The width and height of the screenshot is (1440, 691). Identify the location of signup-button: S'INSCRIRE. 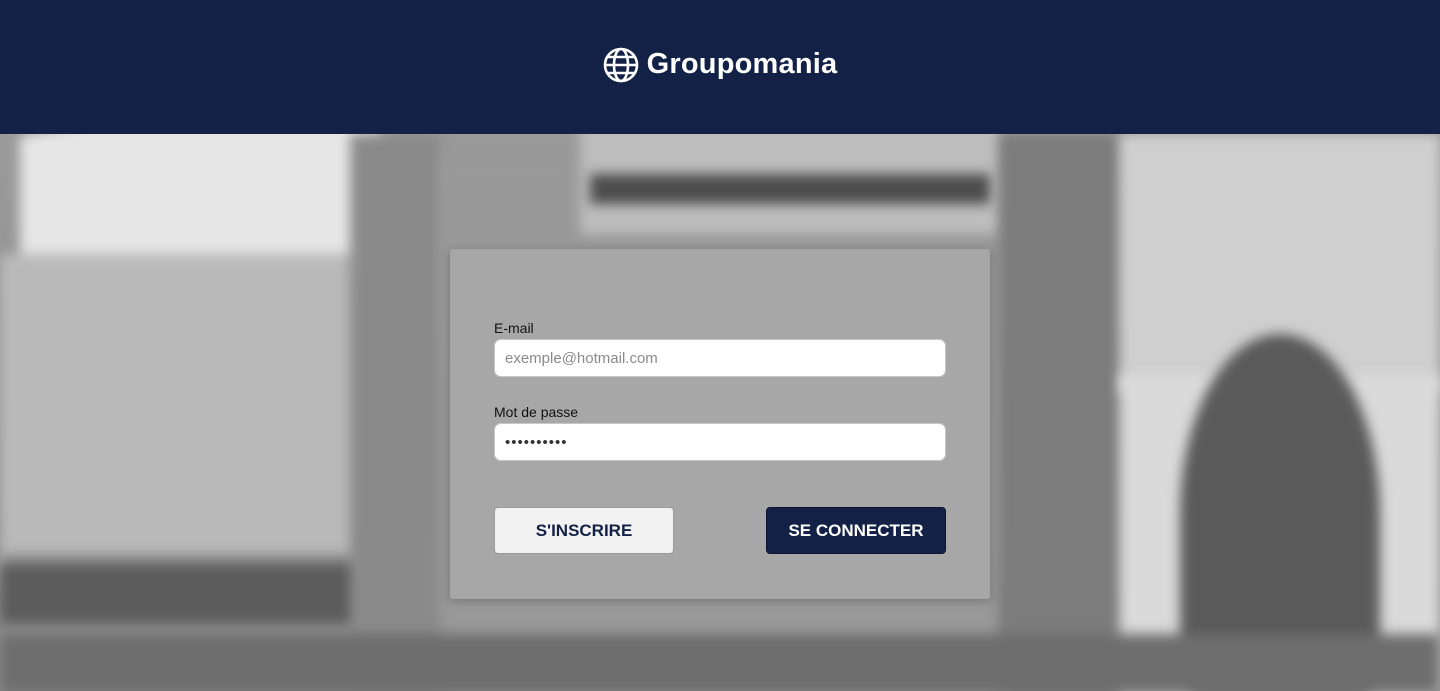
(584, 530).